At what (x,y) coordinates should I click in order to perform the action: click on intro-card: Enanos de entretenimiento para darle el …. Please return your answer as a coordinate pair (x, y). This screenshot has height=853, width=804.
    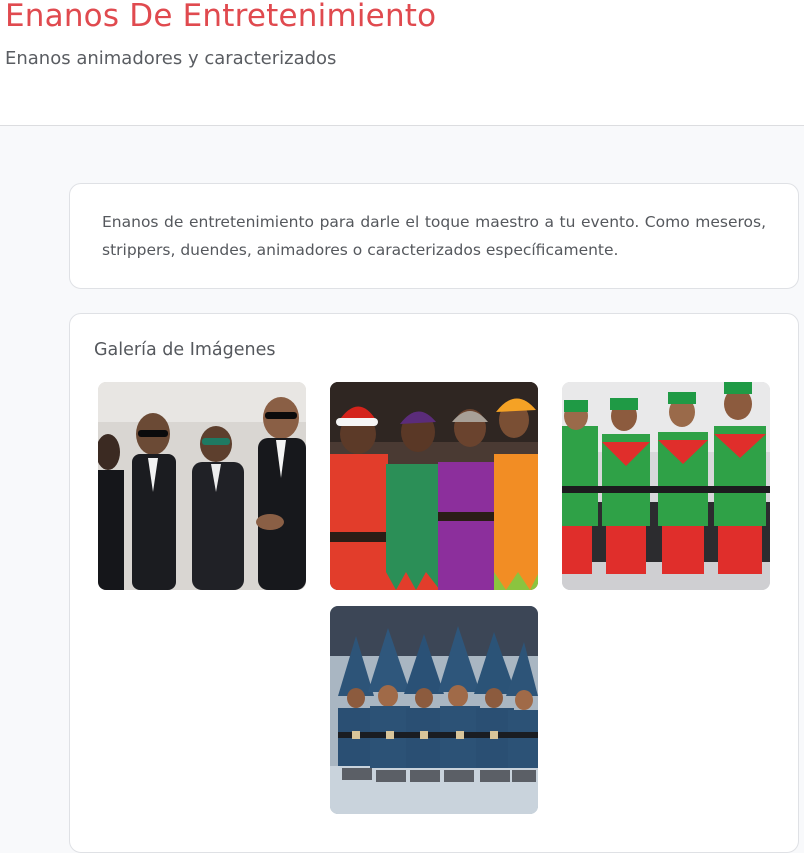
    Looking at the image, I should click on (434, 236).